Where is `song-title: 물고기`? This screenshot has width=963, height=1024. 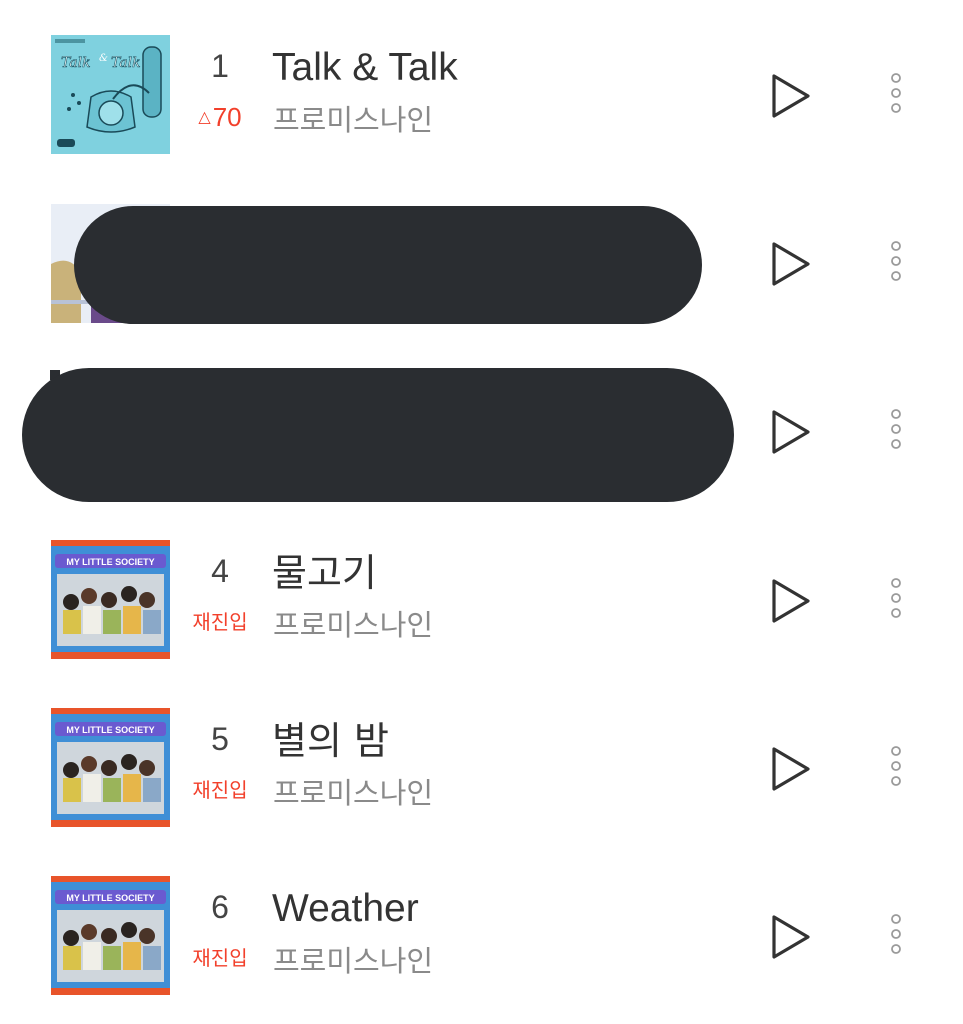 song-title: 물고기 is located at coordinates (324, 573).